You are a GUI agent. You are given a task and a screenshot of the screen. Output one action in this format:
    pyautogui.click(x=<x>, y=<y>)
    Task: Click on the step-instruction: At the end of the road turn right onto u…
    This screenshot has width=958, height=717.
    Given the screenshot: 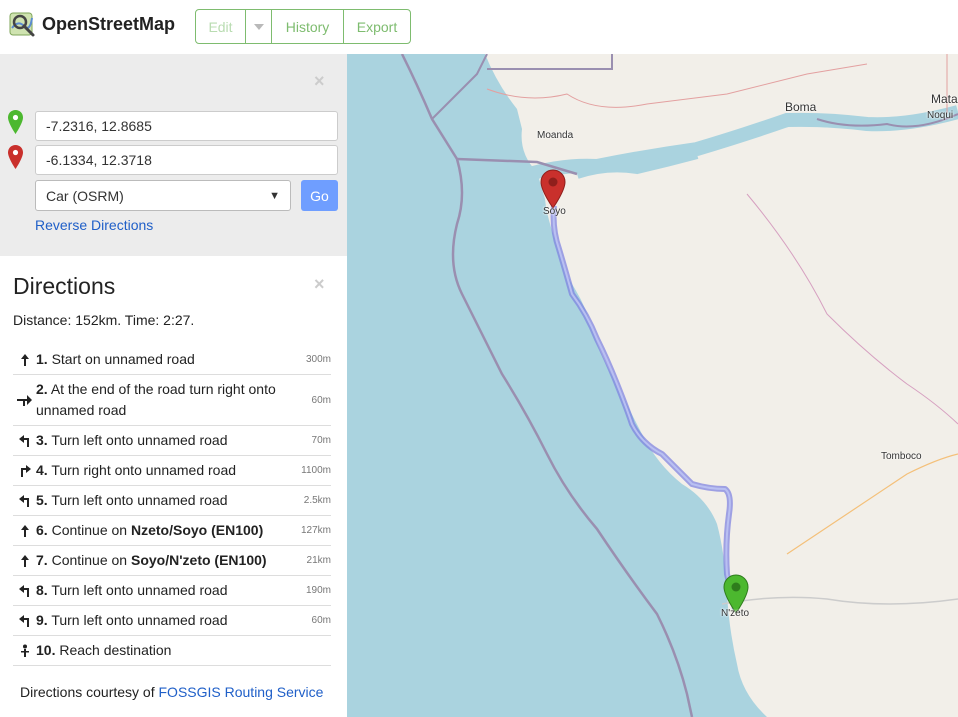 What is the action you would take?
    pyautogui.click(x=156, y=399)
    